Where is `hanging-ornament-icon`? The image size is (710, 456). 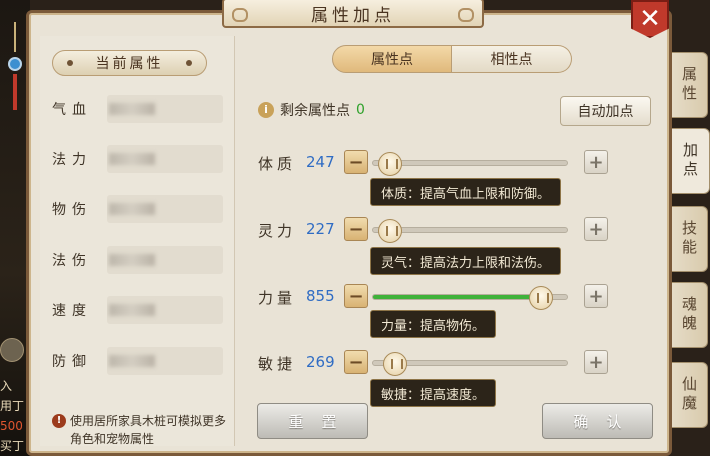
hanging-ornament-icon is located at coordinates (15, 66).